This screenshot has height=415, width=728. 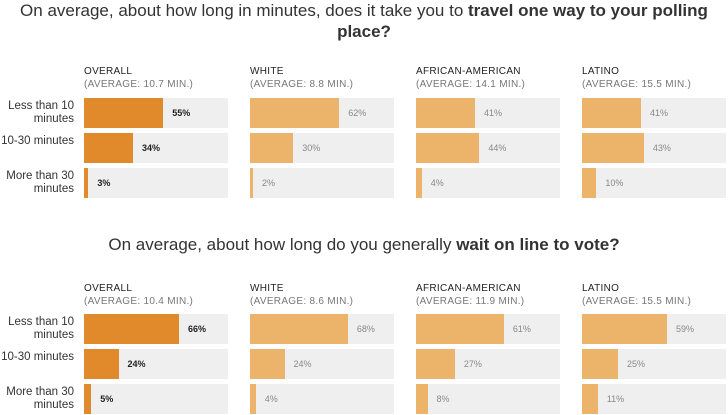 What do you see at coordinates (139, 301) in the screenshot?
I see `group-average: (AVERAGE: 10.4 MIN.)` at bounding box center [139, 301].